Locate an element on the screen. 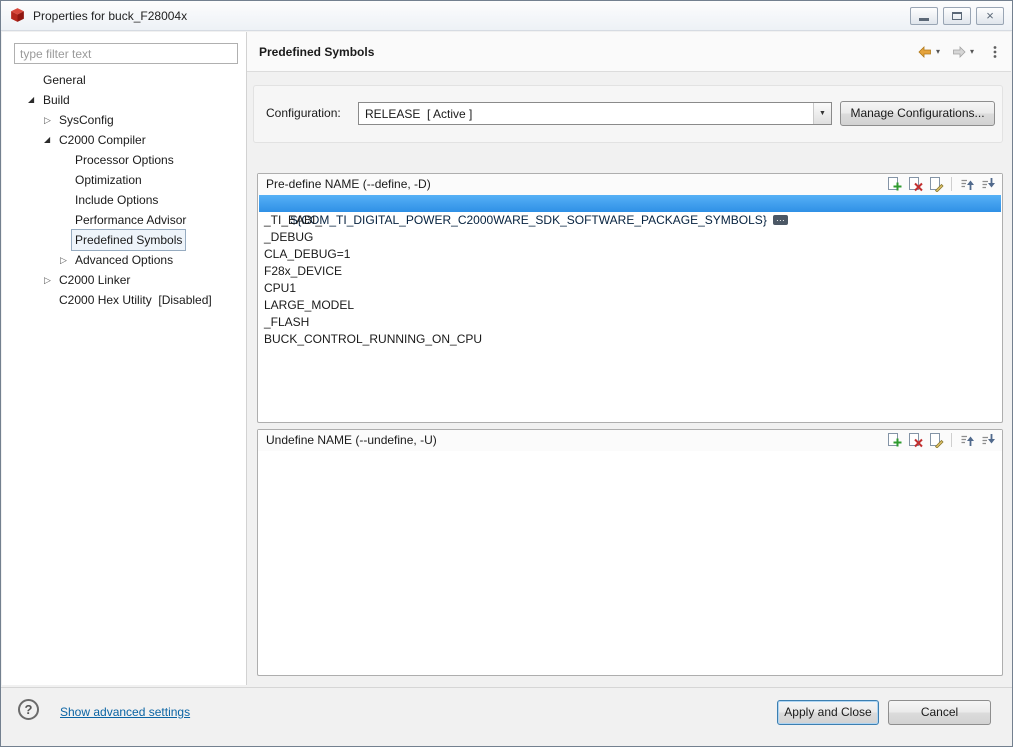  forward-menu-caret-icon: ▾ is located at coordinates (972, 51).